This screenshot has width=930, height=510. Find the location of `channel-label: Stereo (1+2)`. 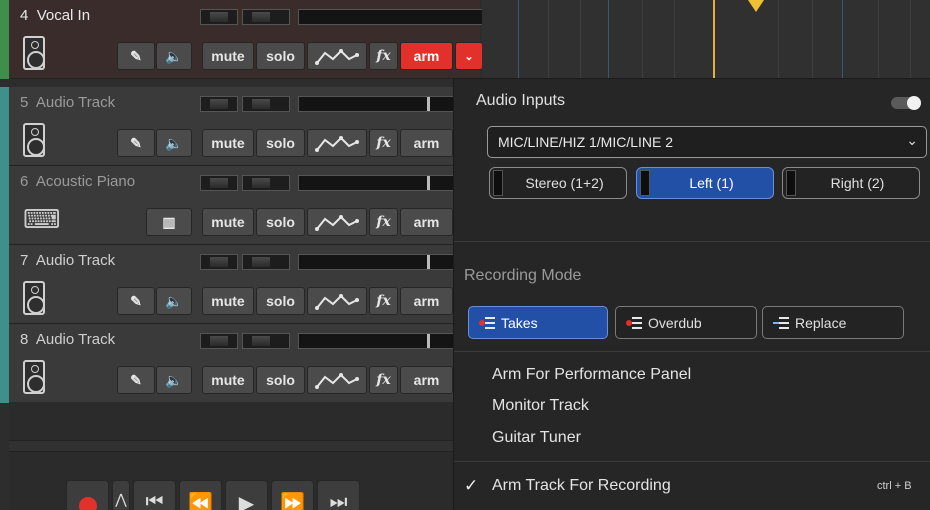

channel-label: Stereo (1+2) is located at coordinates (564, 183).